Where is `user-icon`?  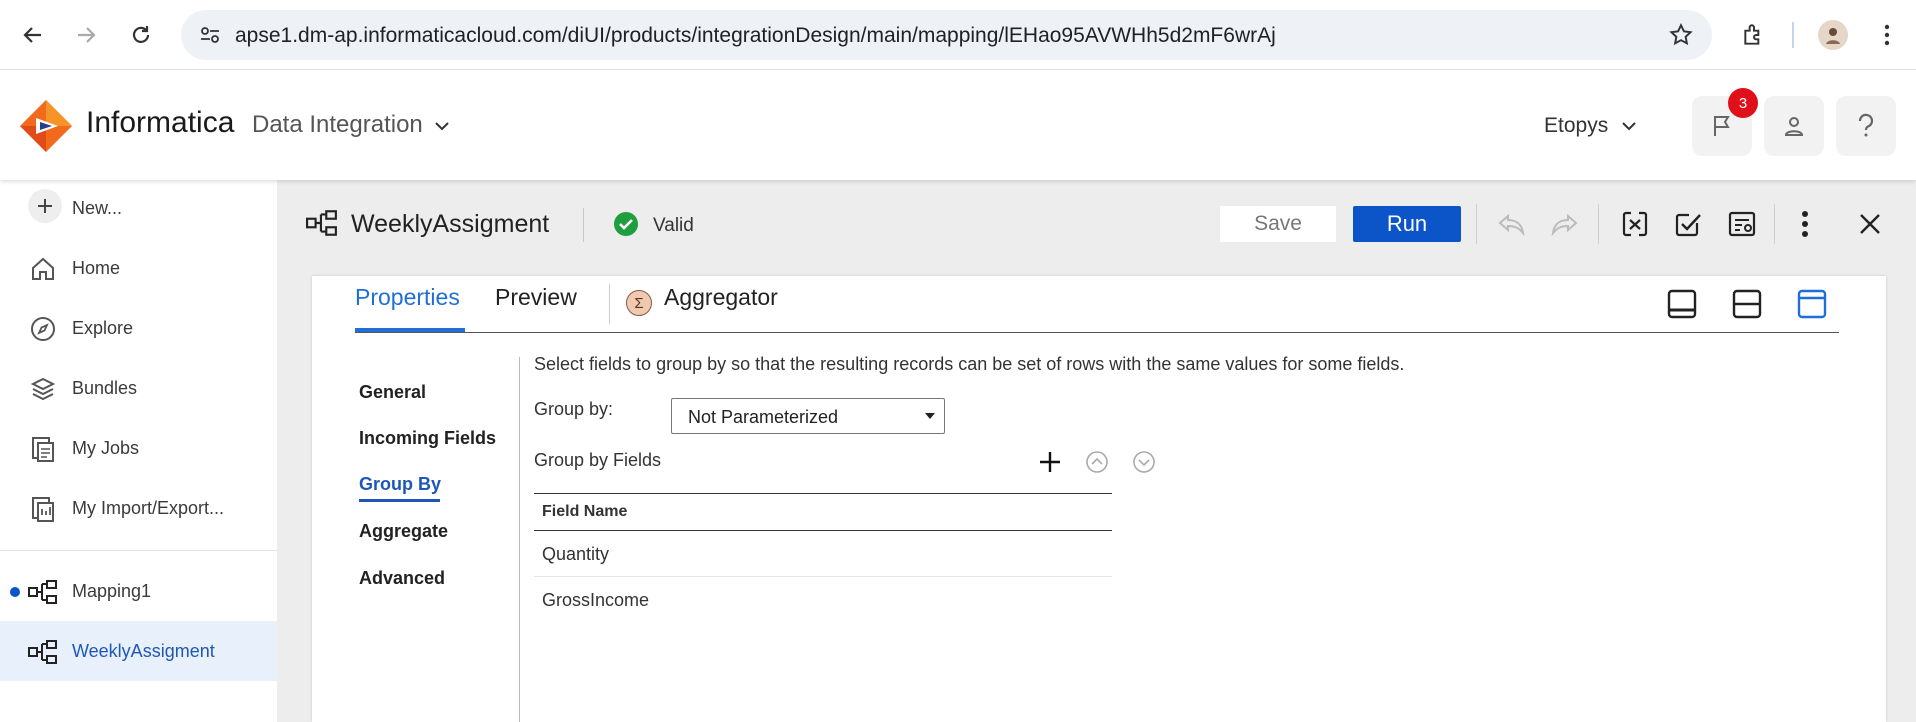
user-icon is located at coordinates (1794, 126).